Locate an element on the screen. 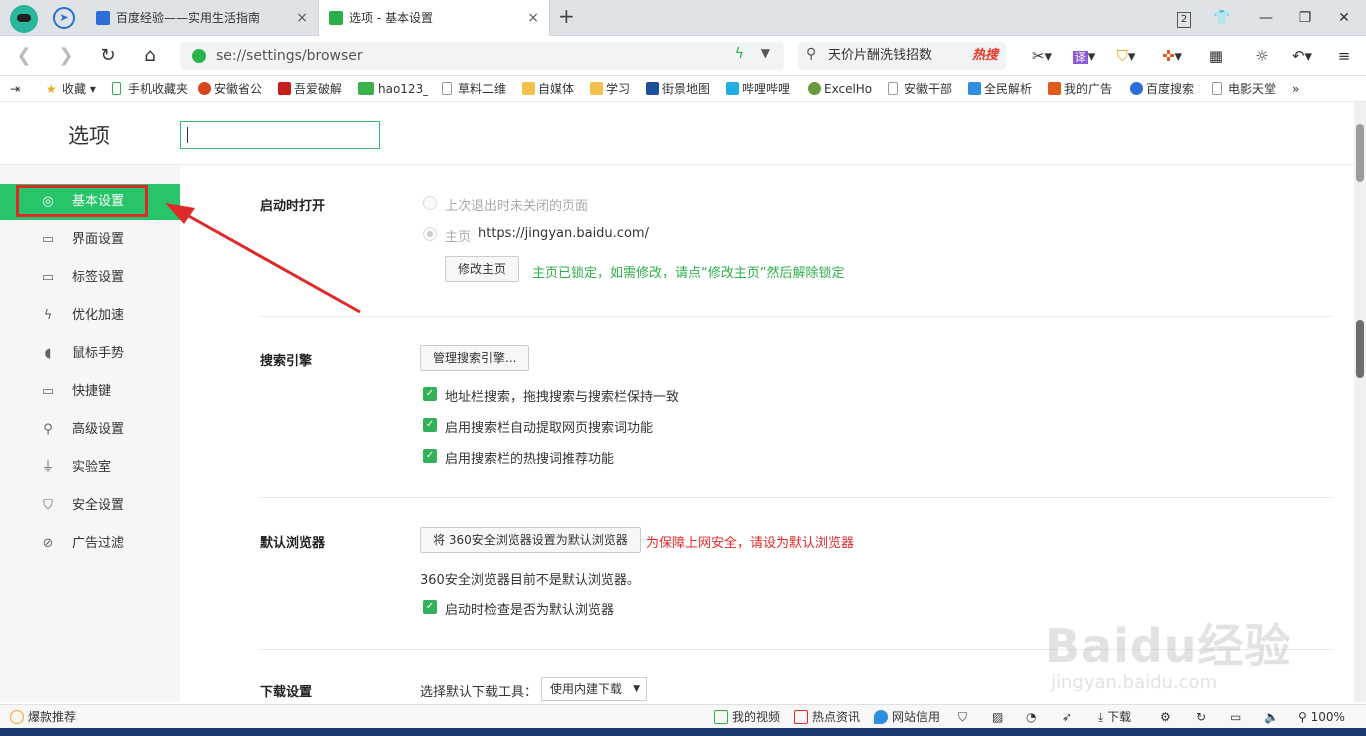 The width and height of the screenshot is (1366, 736). sidebar-item-tabs: ▭ 标签设置 is located at coordinates (90, 278).